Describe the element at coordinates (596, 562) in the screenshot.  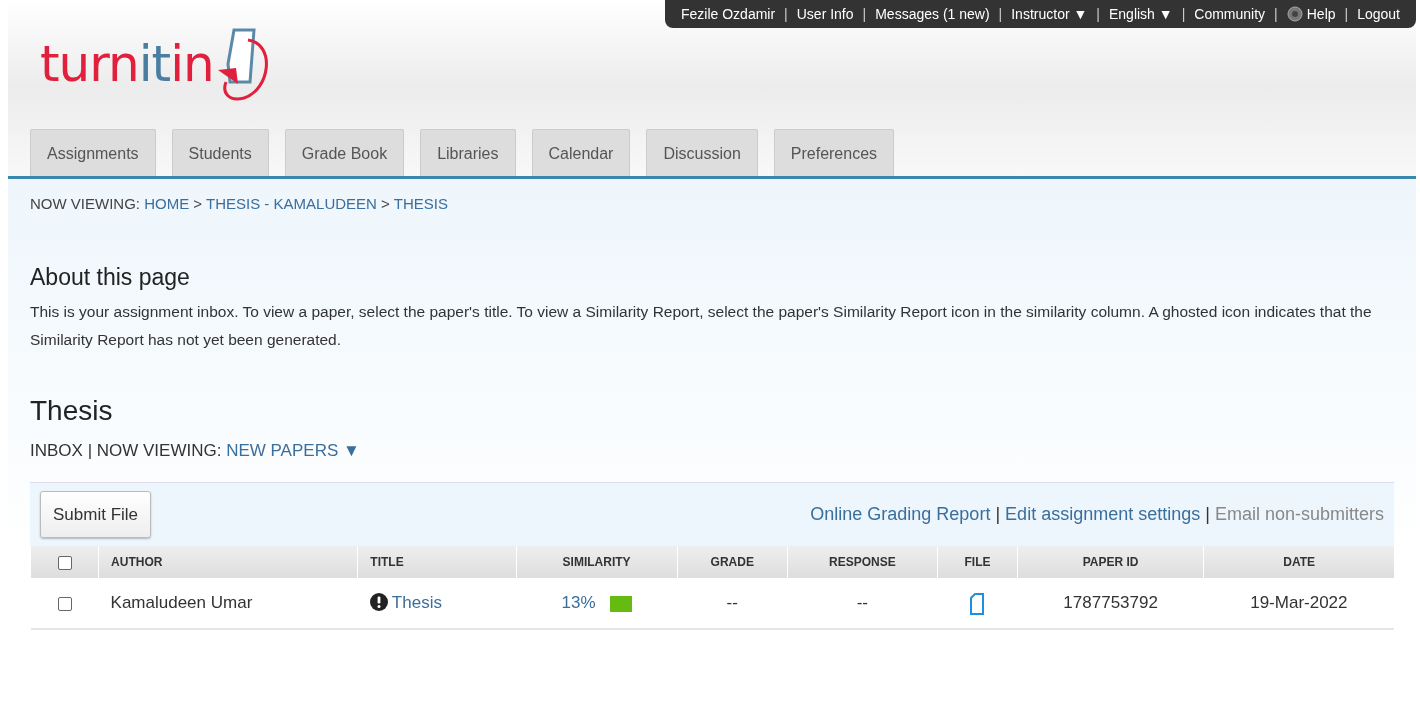
I see `column-header: SIMILARITY` at that location.